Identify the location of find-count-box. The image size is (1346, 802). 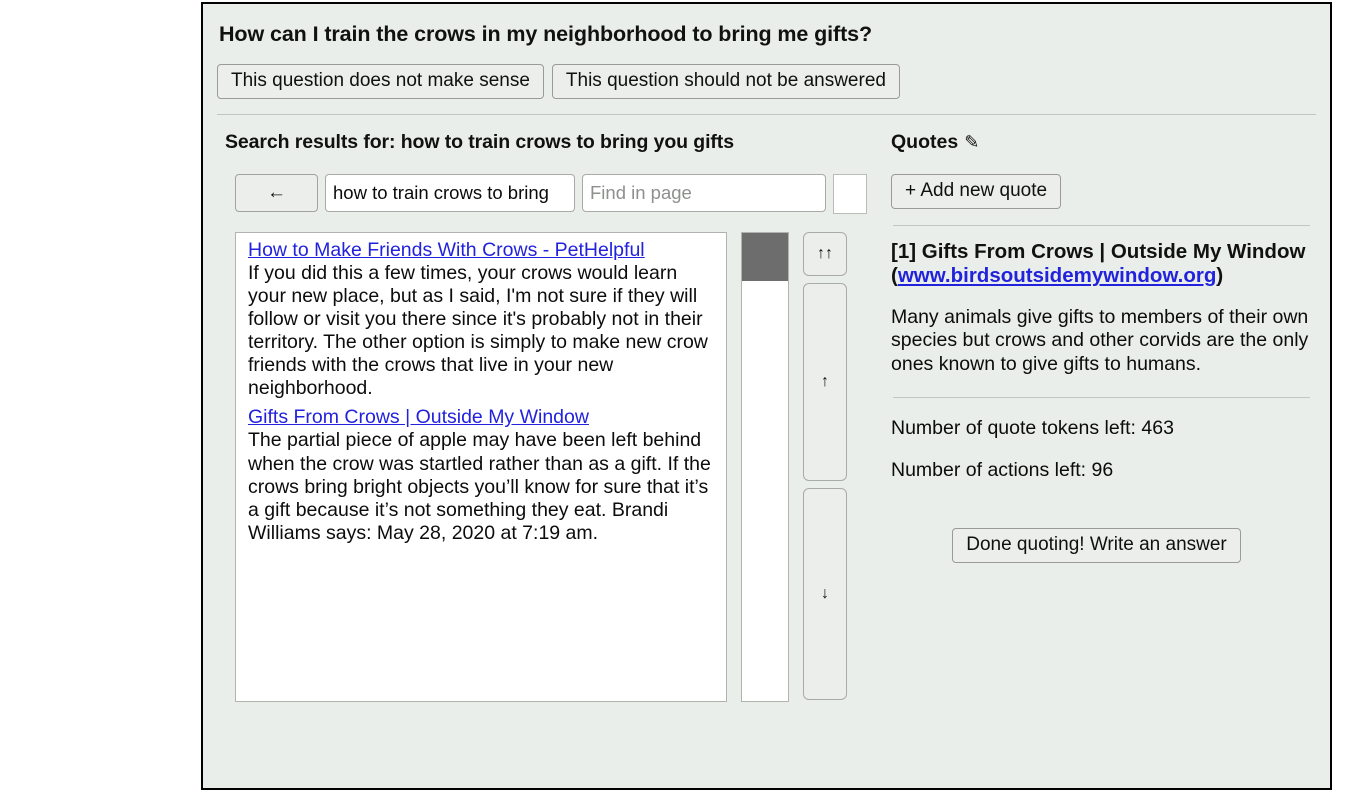
(850, 193).